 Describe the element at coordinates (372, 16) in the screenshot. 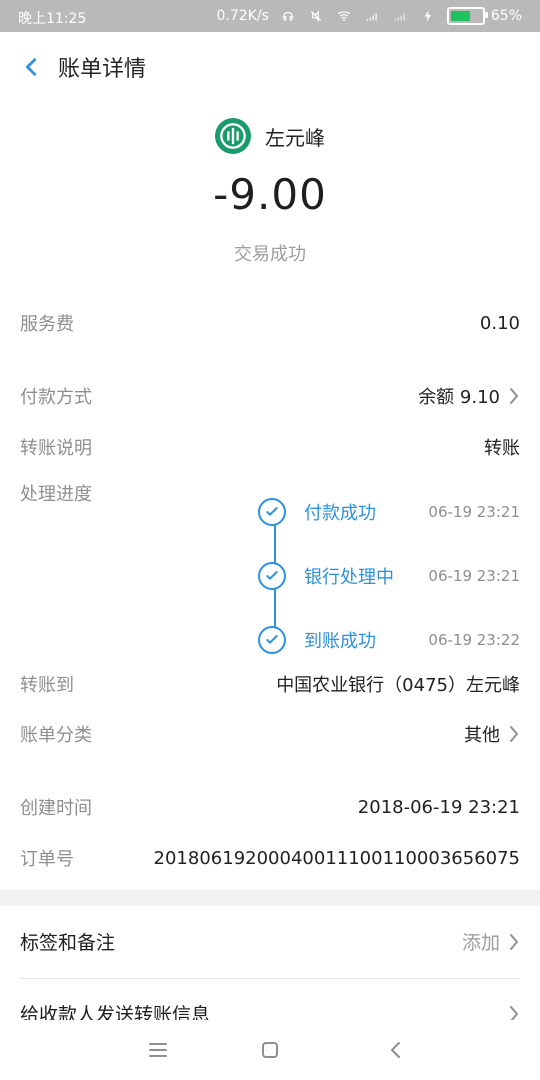

I see `signal-icon` at that location.